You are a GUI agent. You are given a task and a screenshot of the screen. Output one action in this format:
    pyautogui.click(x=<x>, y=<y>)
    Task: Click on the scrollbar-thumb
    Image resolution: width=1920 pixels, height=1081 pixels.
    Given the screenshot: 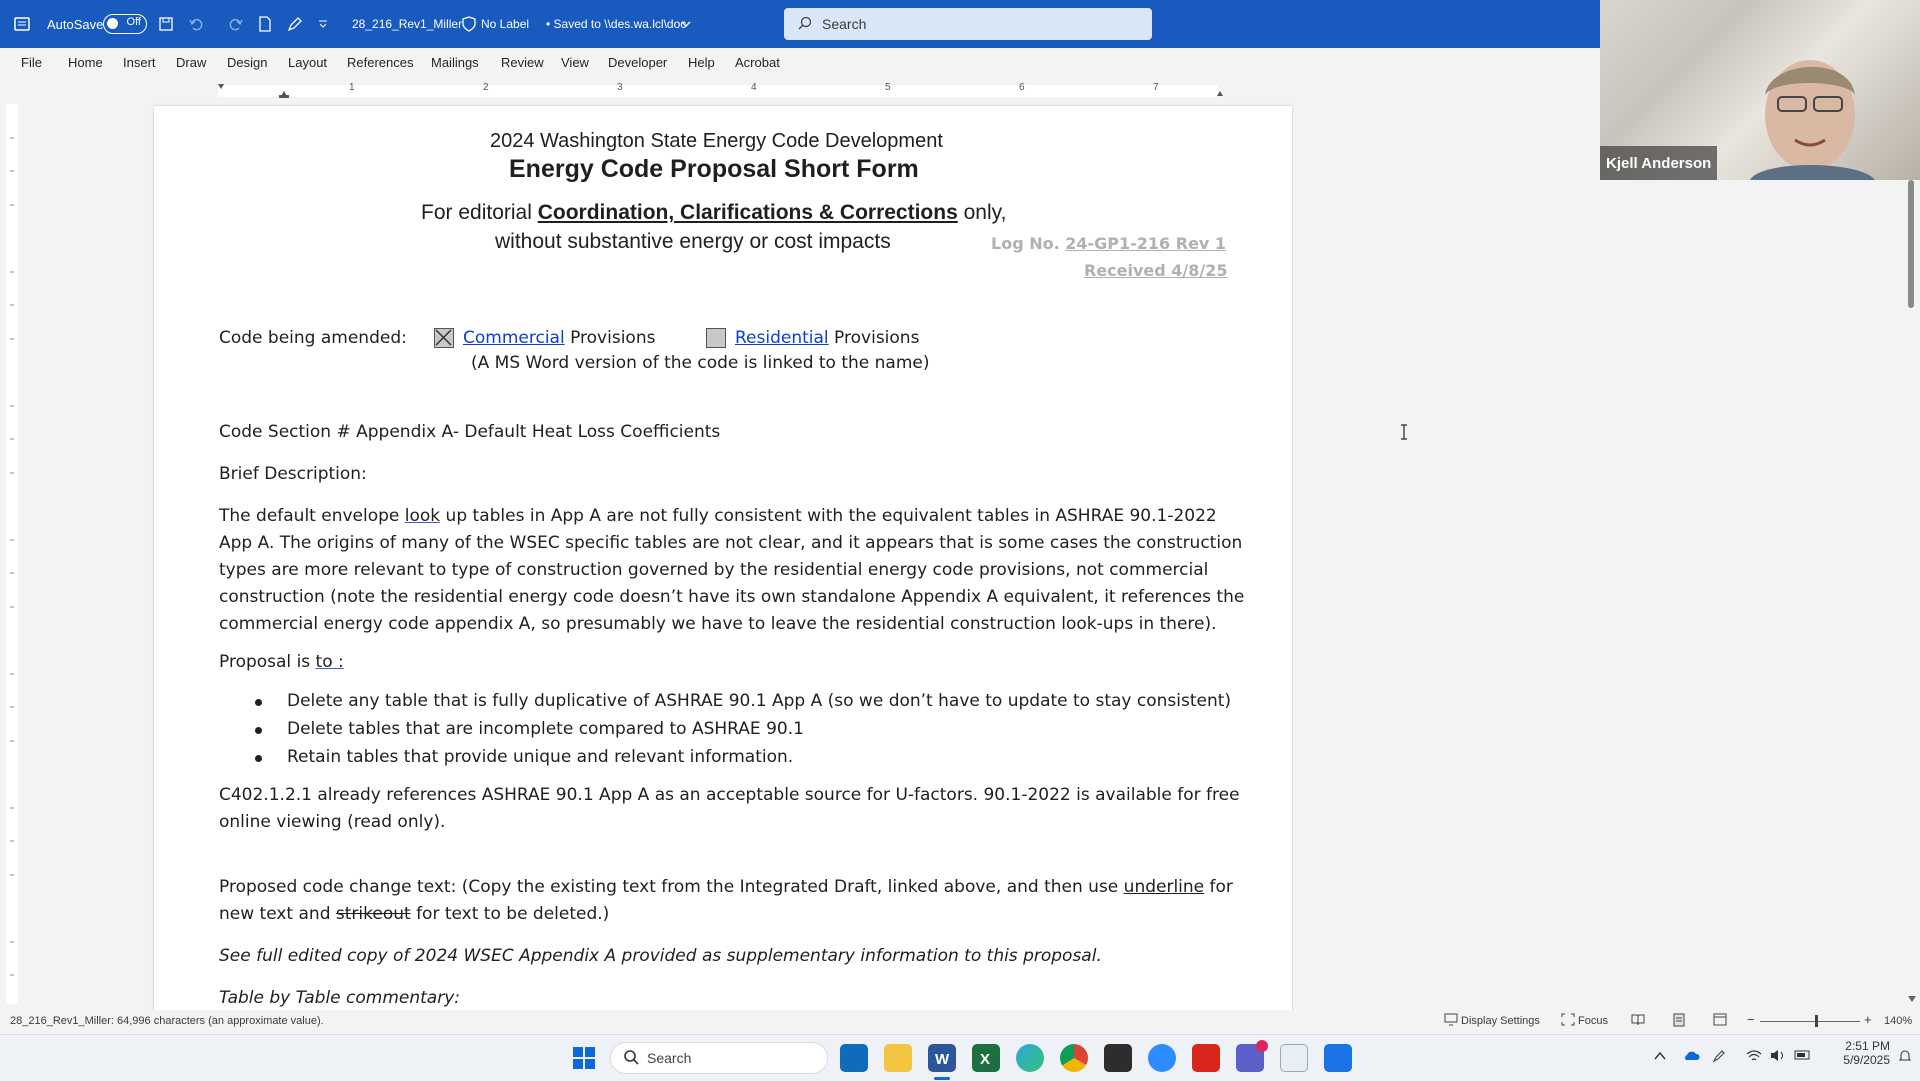 What is the action you would take?
    pyautogui.click(x=1911, y=244)
    